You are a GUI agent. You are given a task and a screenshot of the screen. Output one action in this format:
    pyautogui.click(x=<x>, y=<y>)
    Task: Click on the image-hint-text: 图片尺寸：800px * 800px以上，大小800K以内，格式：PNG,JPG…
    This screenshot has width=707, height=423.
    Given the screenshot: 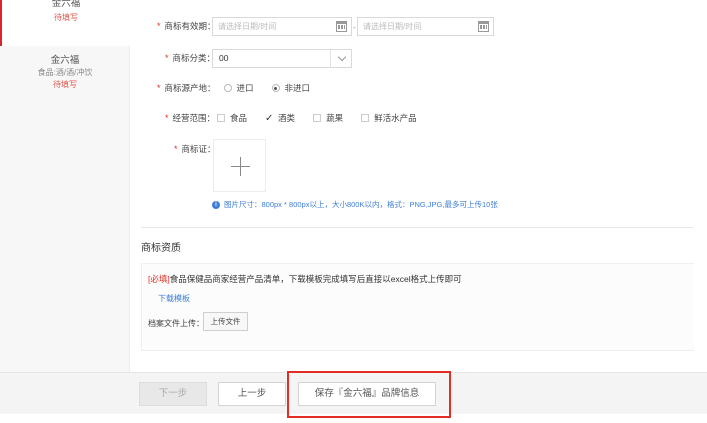 What is the action you would take?
    pyautogui.click(x=361, y=204)
    